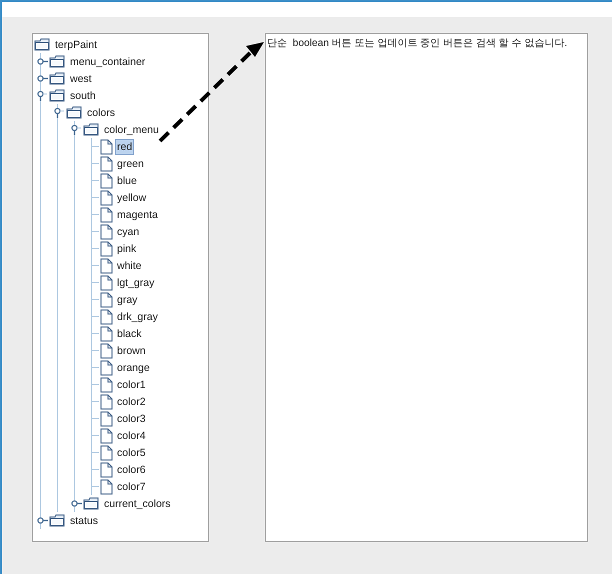 The width and height of the screenshot is (612, 574). I want to click on tree-item: color7, so click(131, 486).